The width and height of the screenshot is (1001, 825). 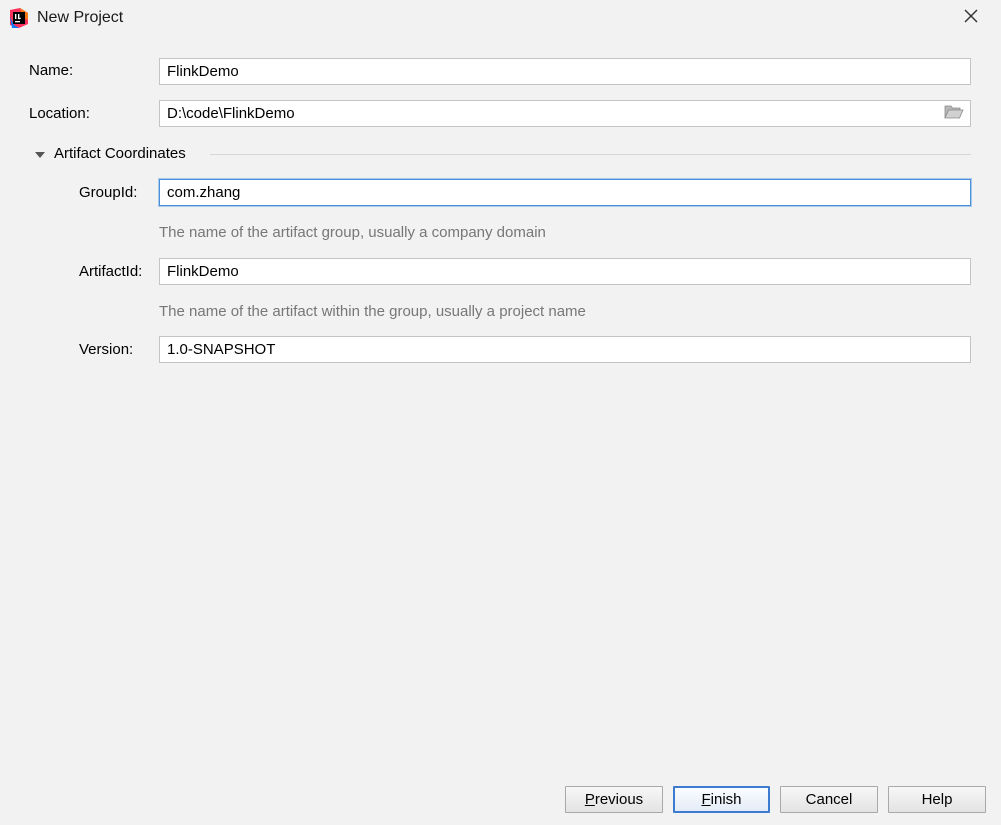 I want to click on cancel-label: Cancel, so click(x=829, y=799).